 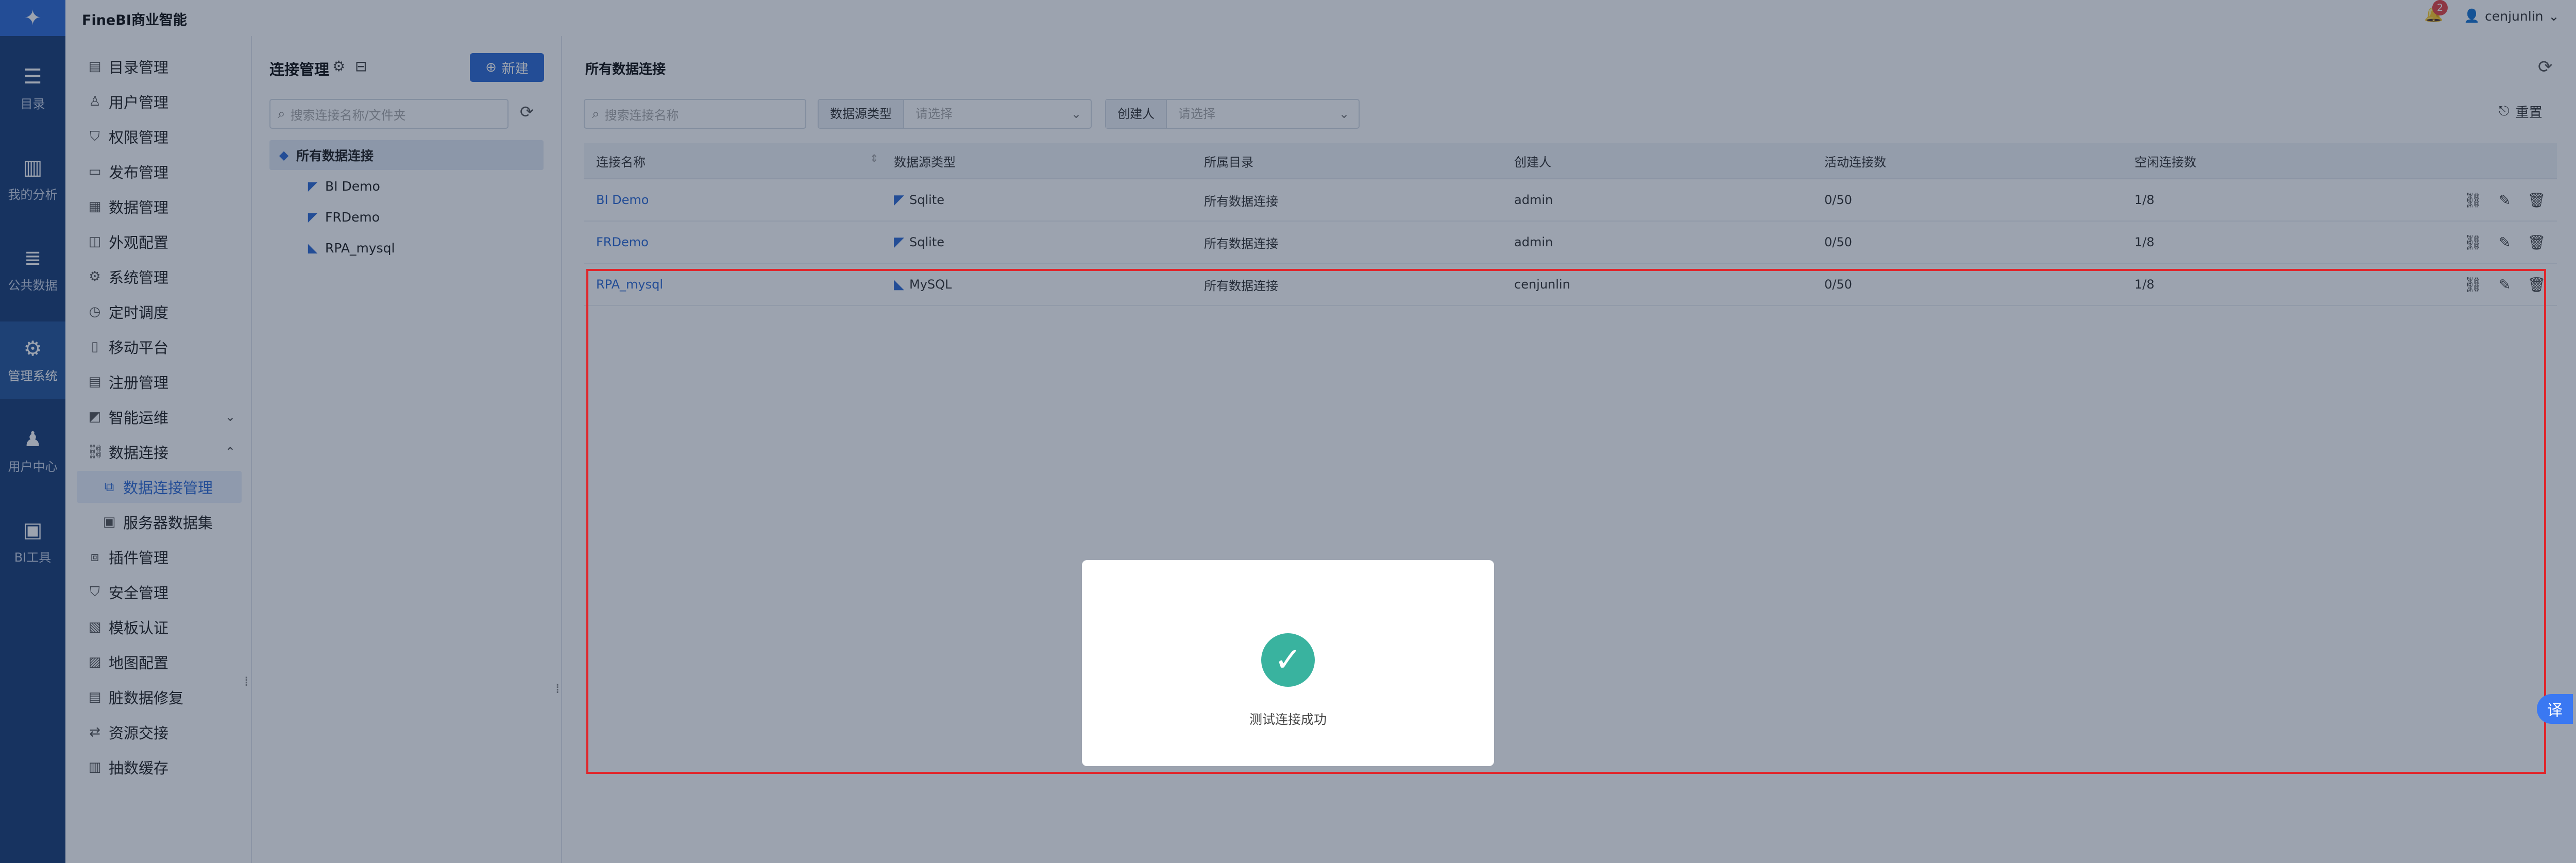 What do you see at coordinates (1288, 660) in the screenshot?
I see `check-circle-icon: ✓` at bounding box center [1288, 660].